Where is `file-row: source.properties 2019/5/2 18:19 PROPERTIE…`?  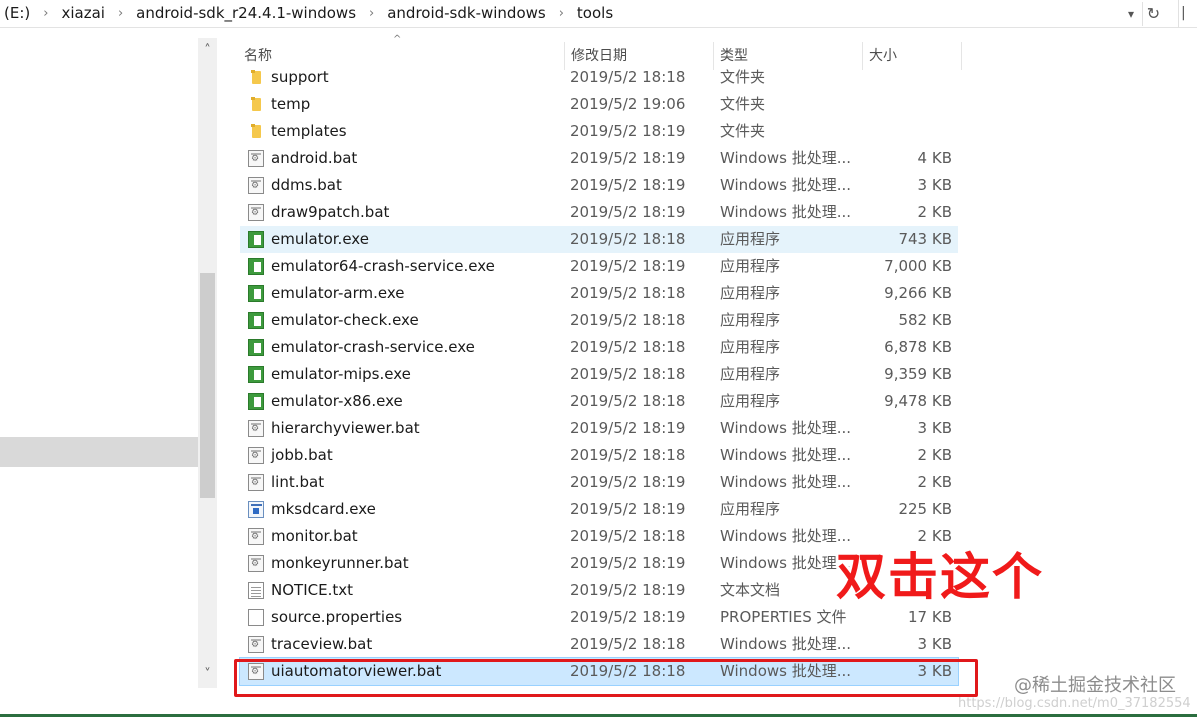
file-row: source.properties 2019/5/2 18:19 PROPERTIE… is located at coordinates (599, 617).